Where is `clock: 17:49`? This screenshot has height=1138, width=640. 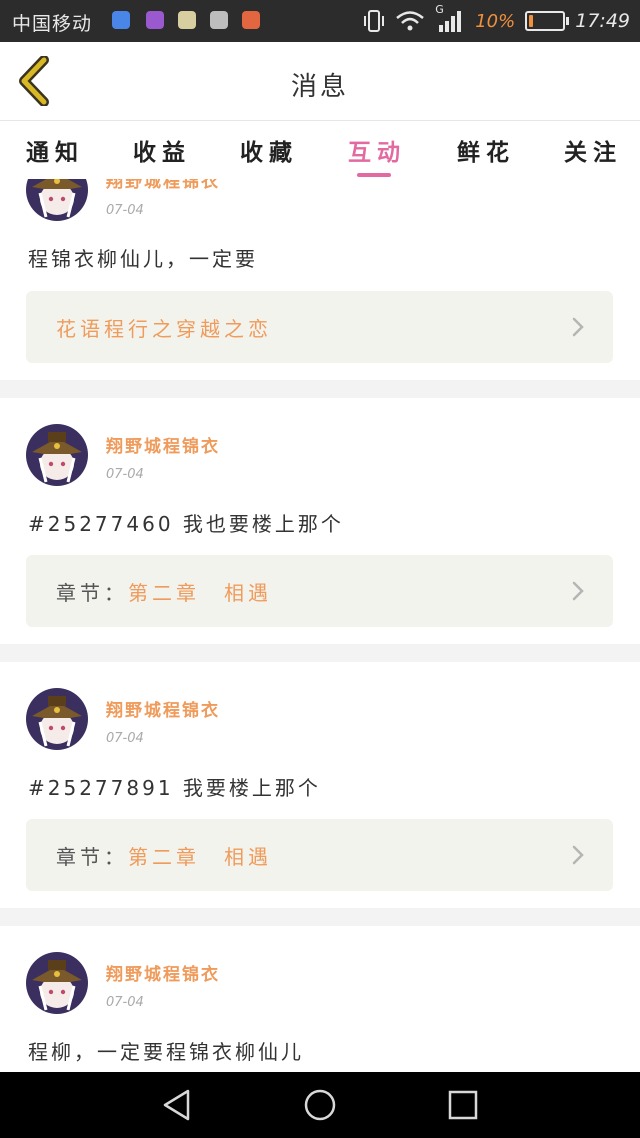 clock: 17:49 is located at coordinates (602, 21).